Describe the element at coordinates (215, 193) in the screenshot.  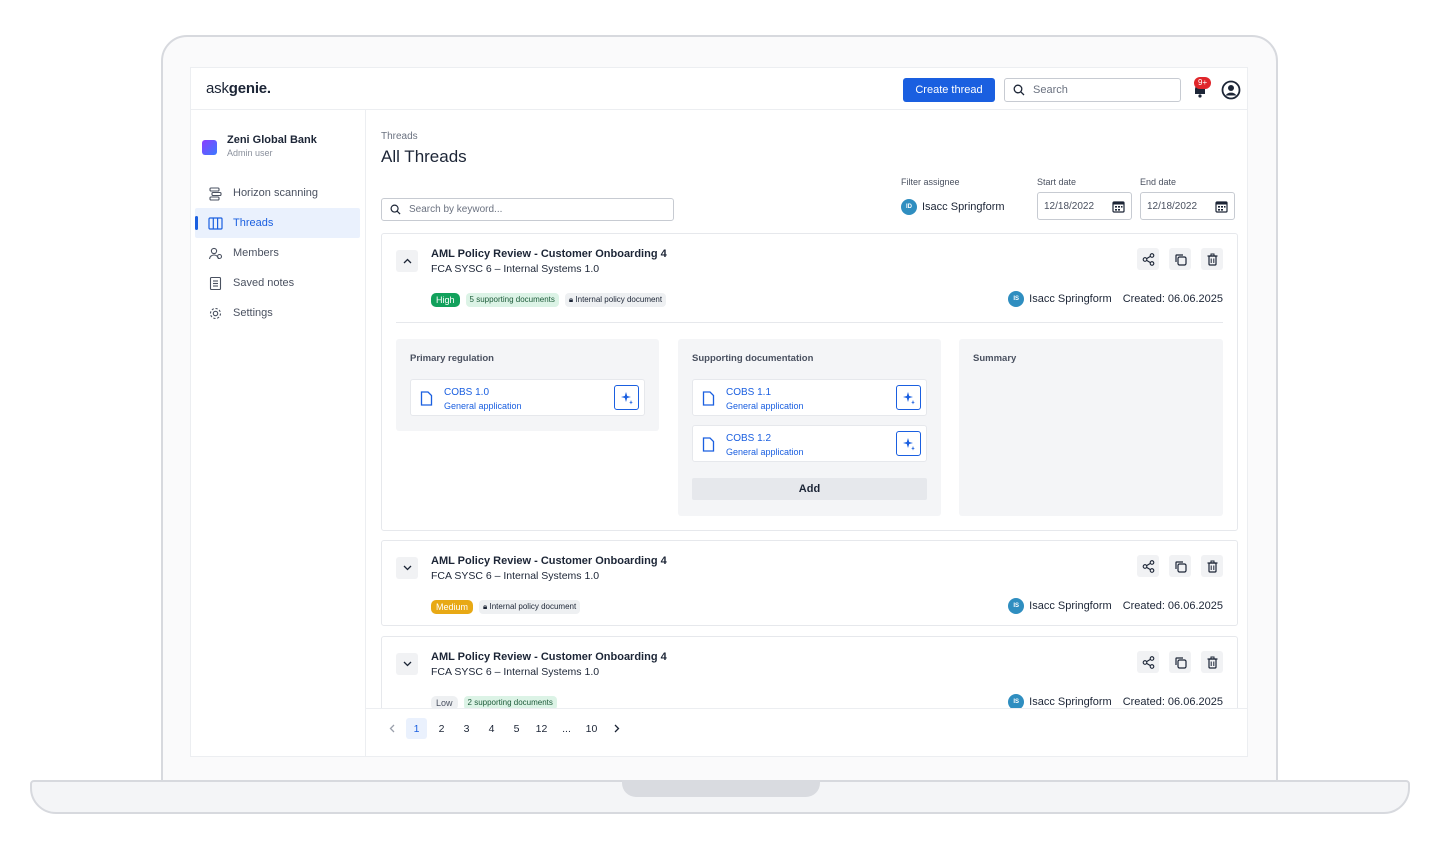
I see `horizon-icon` at that location.